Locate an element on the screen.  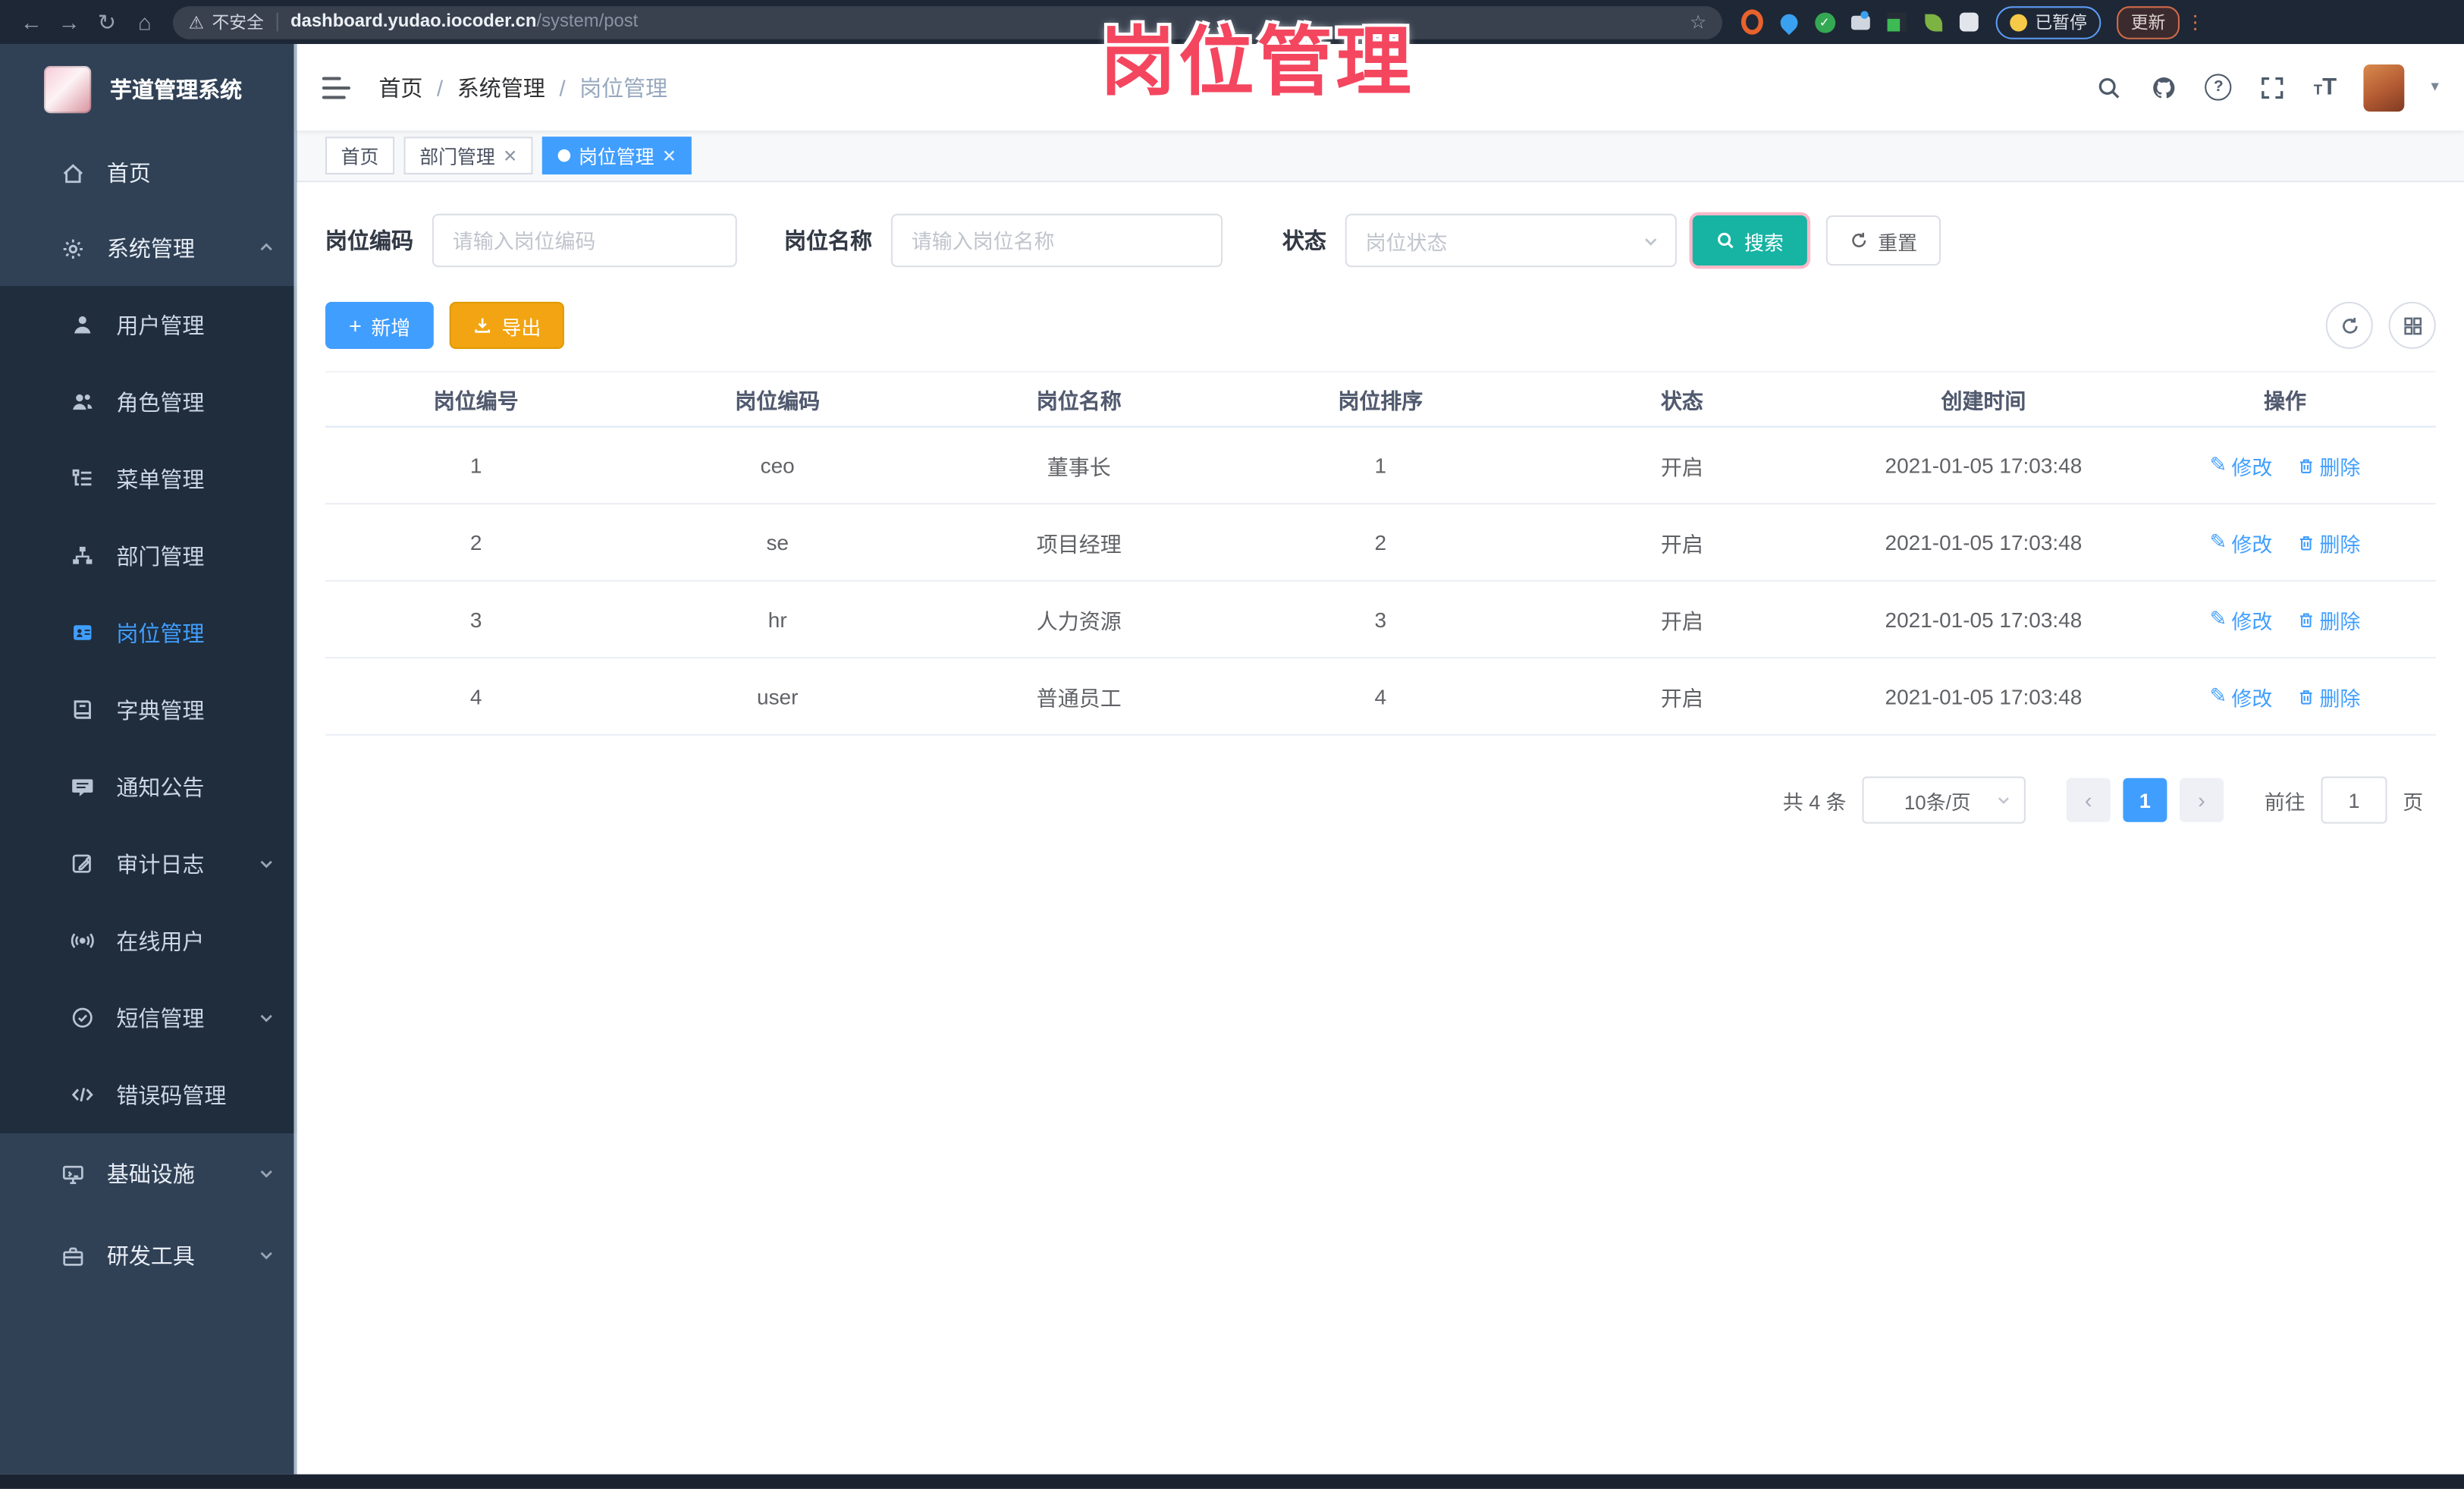
goto-page-input is located at coordinates (2354, 800).